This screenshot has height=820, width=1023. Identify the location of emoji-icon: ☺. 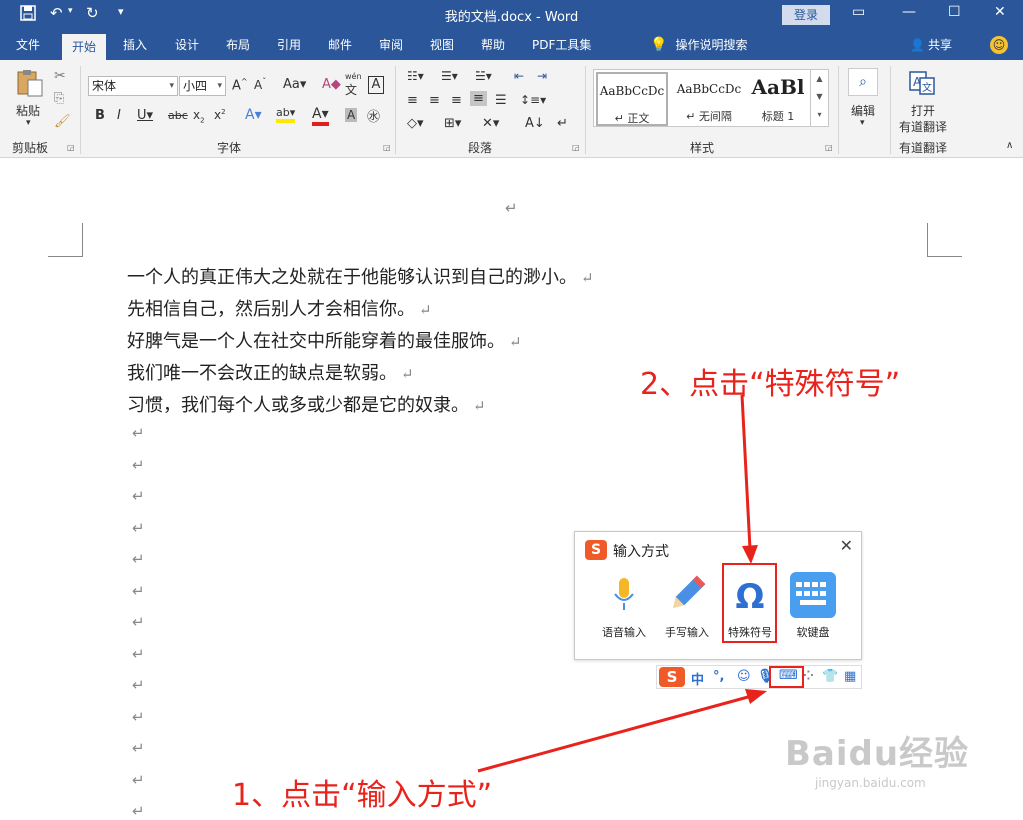
(744, 676).